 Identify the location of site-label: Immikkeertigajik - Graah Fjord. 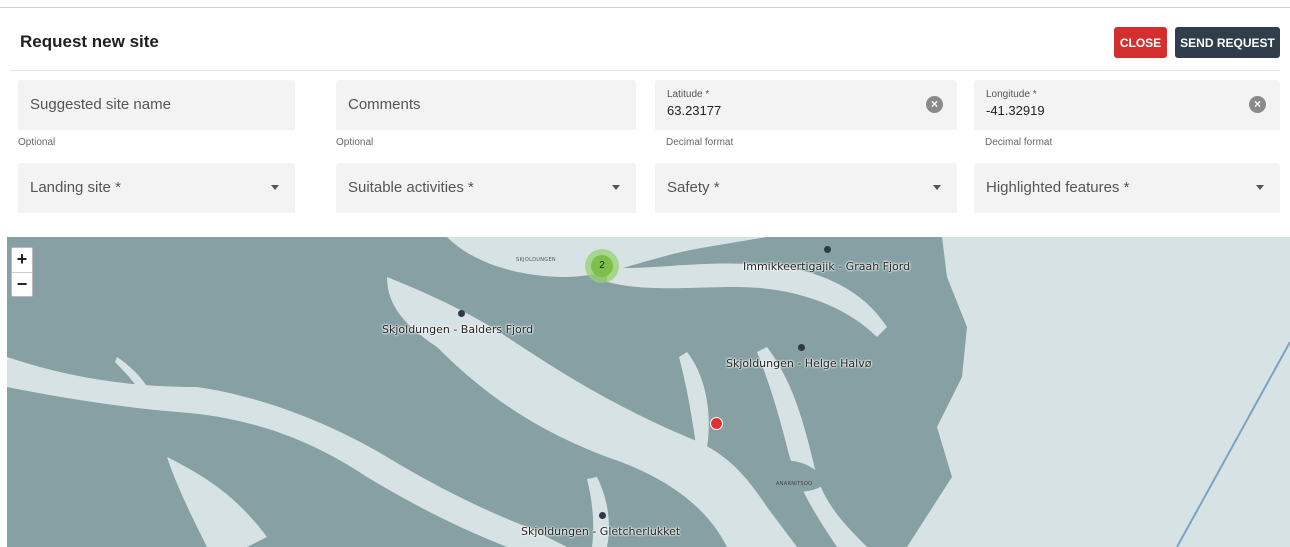
(826, 266).